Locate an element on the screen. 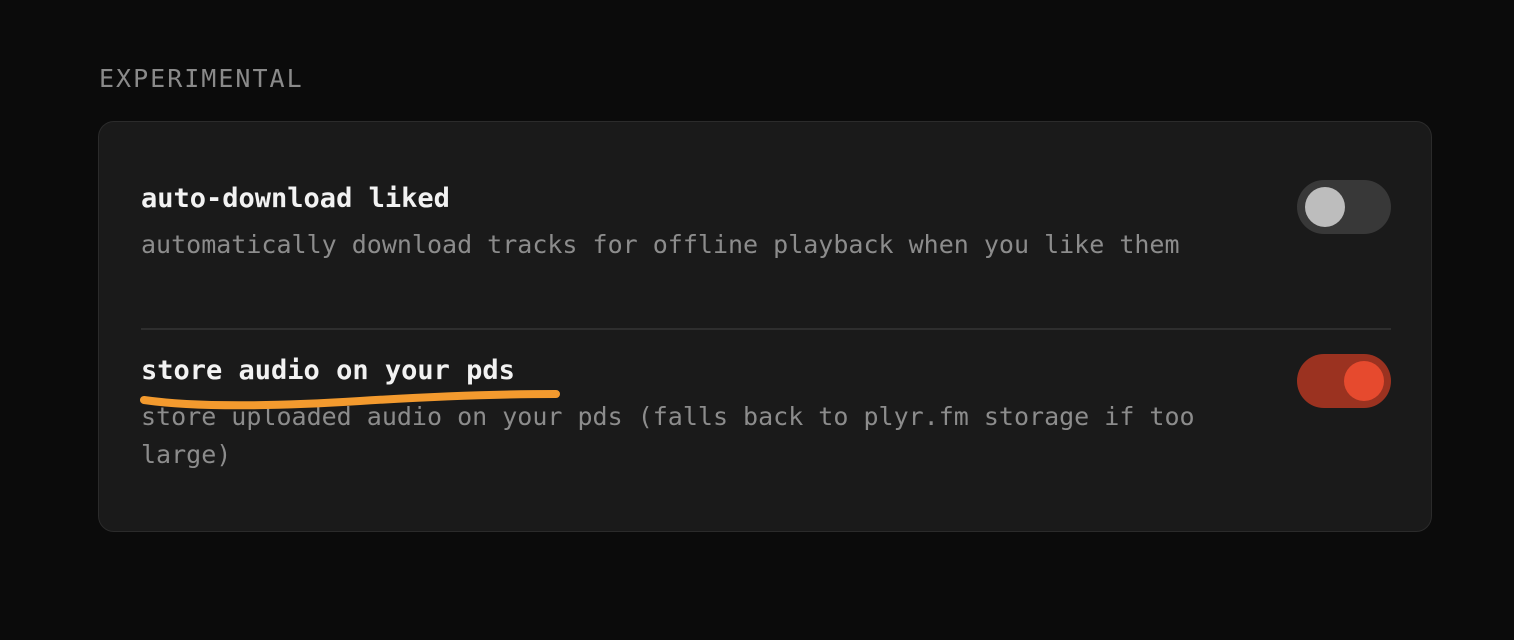 This screenshot has height=640, width=1514. setting-title: store audio on your pds is located at coordinates (328, 370).